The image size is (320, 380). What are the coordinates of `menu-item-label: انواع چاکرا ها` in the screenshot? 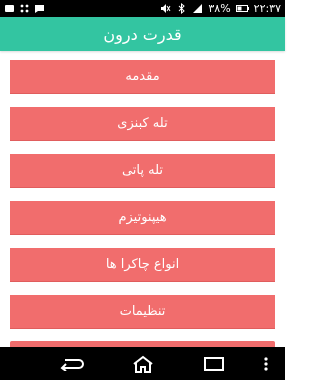 It's located at (142, 264).